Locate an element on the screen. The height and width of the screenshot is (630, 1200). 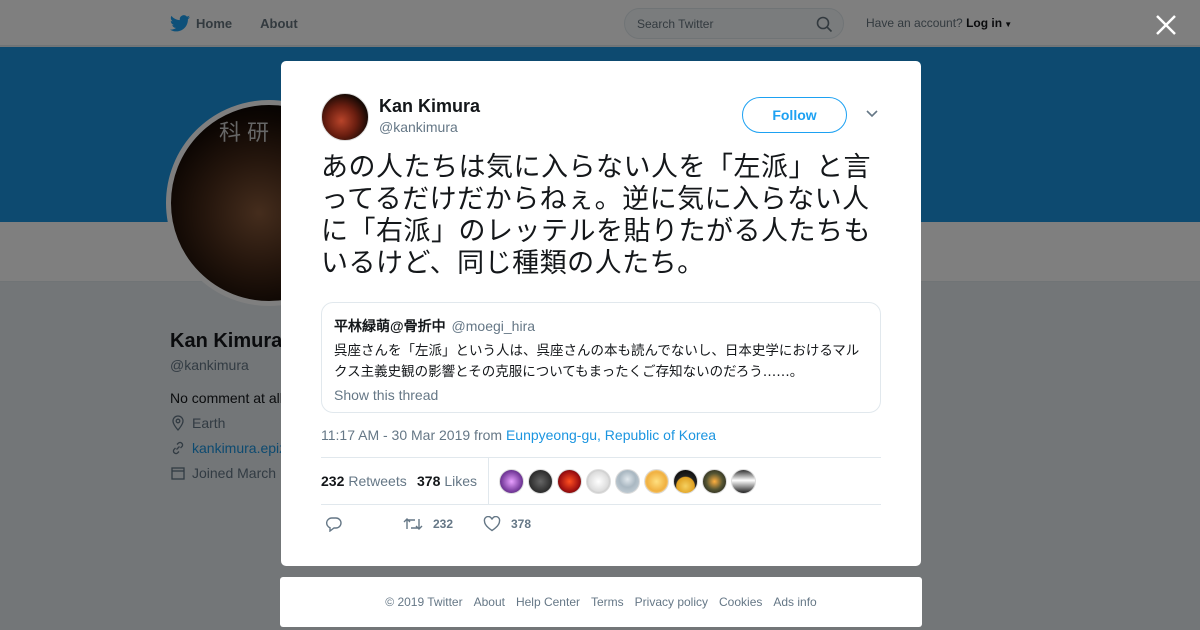
tweet-actions: 232 378 is located at coordinates (601, 526).